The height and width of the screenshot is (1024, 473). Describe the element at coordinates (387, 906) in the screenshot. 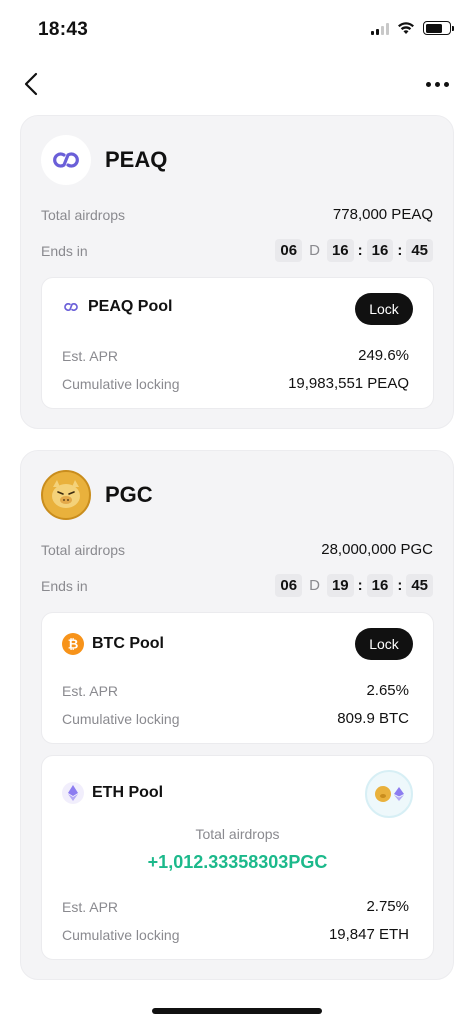

I see `apr-value: 2.75%` at that location.